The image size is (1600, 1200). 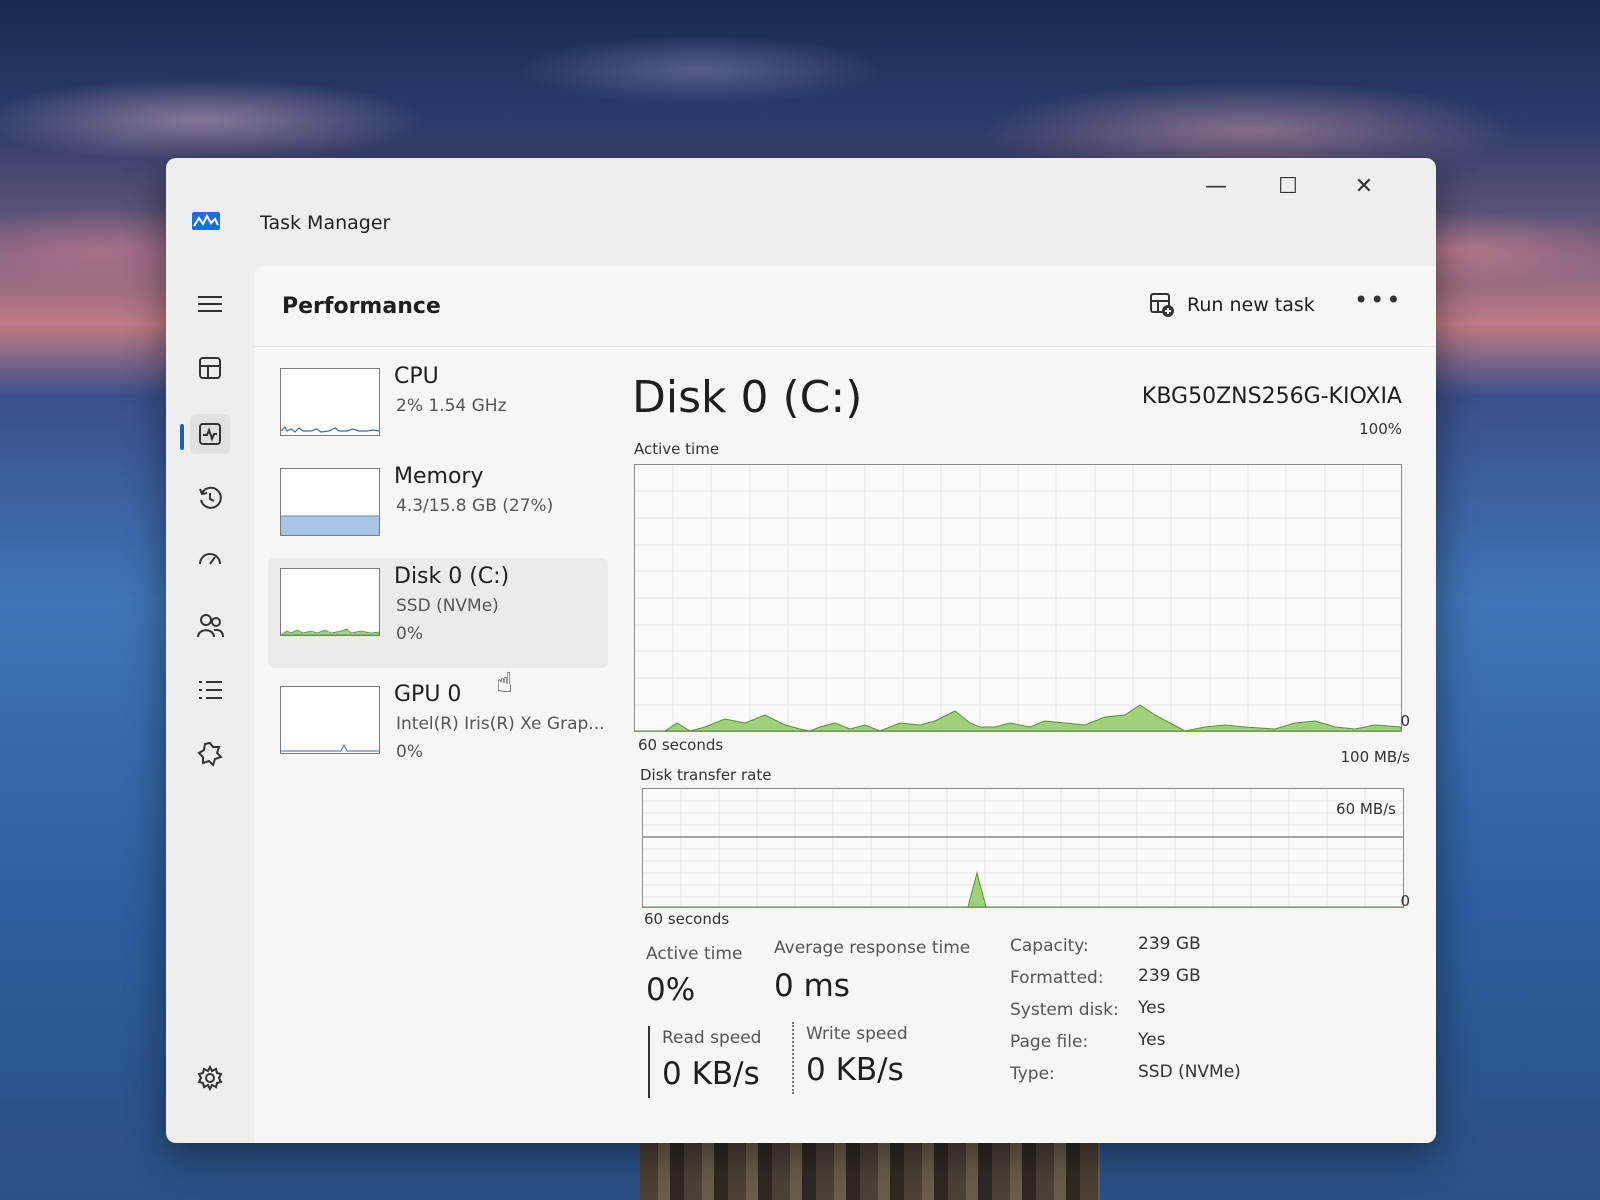 I want to click on startup-apps-icon, so click(x=210, y=559).